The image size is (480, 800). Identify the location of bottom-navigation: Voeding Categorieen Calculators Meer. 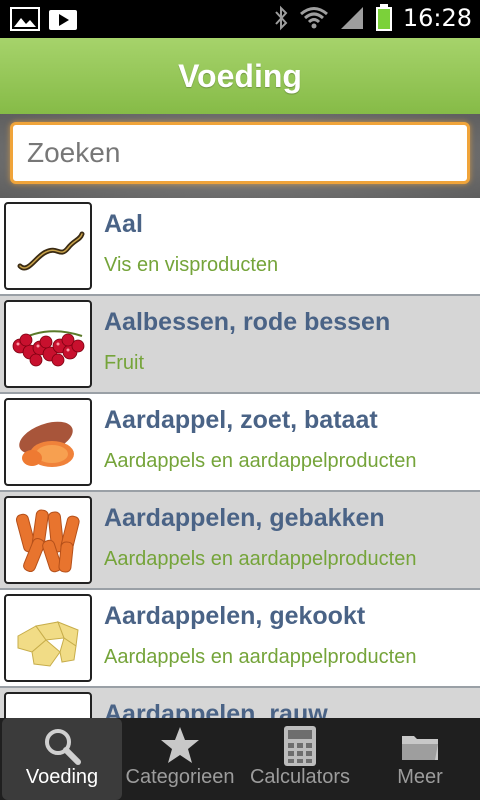
(240, 759).